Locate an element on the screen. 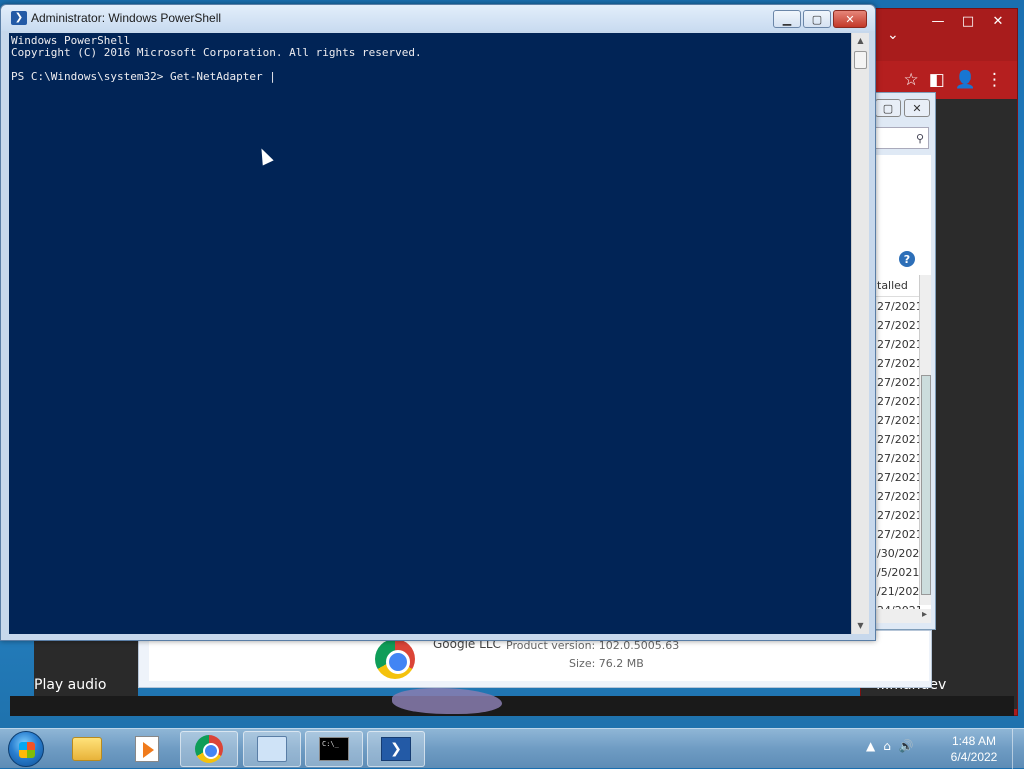  size-label: Size: 76.2 MB is located at coordinates (606, 663).